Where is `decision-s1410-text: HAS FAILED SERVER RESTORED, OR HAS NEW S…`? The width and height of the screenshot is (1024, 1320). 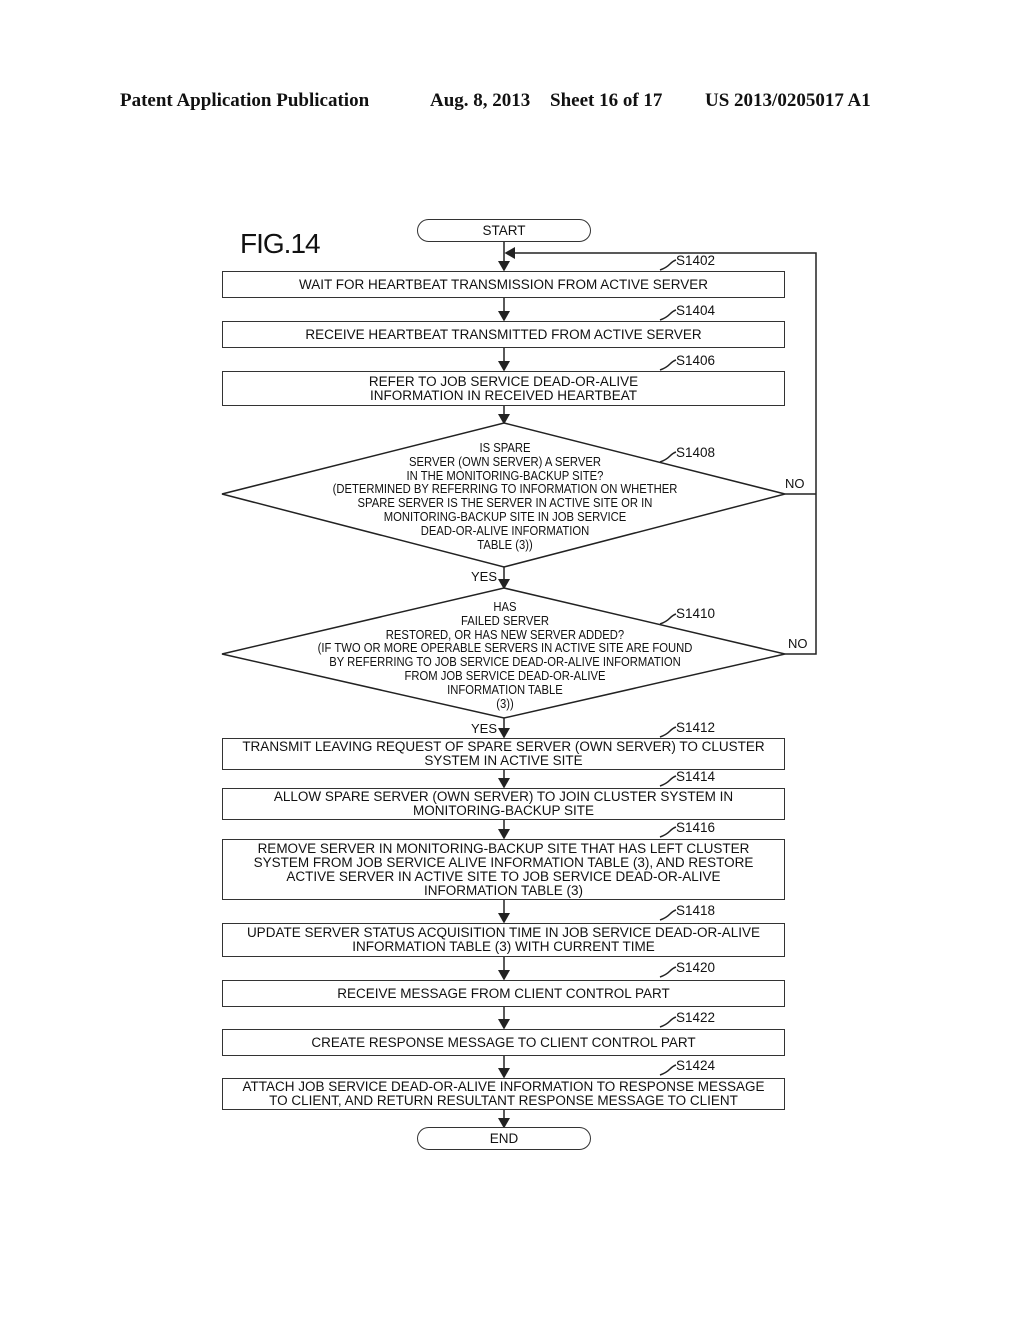
decision-s1410-text: HAS FAILED SERVER RESTORED, OR HAS NEW S… is located at coordinates (505, 655).